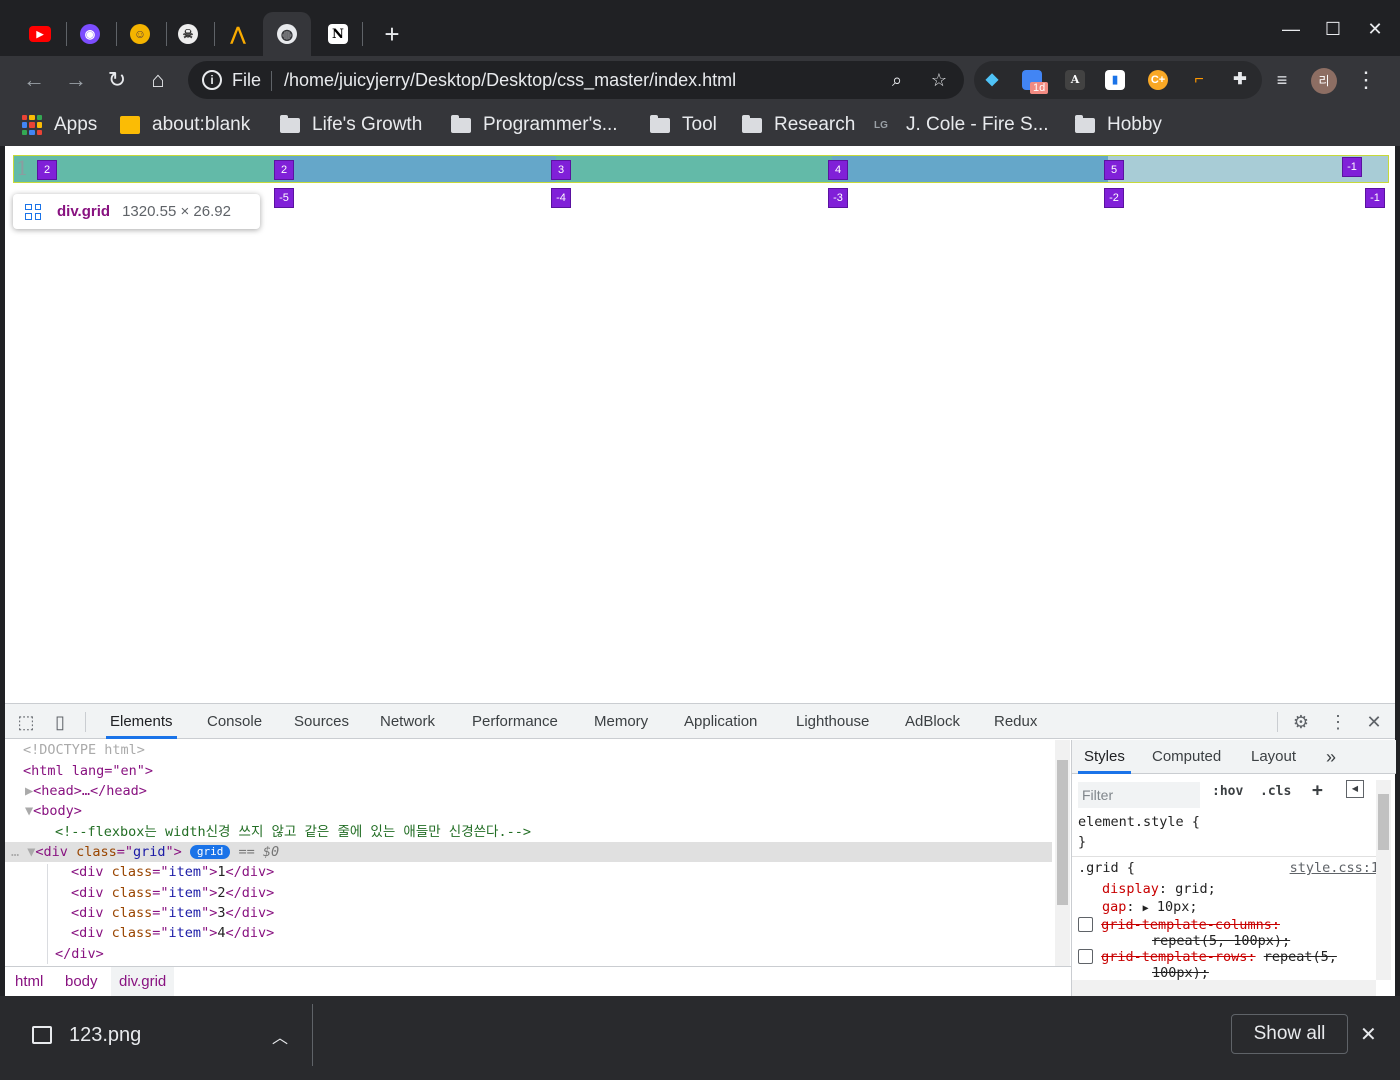  Describe the element at coordinates (701, 169) in the screenshot. I see `grid-container-overlay: 1 2 3 4` at that location.